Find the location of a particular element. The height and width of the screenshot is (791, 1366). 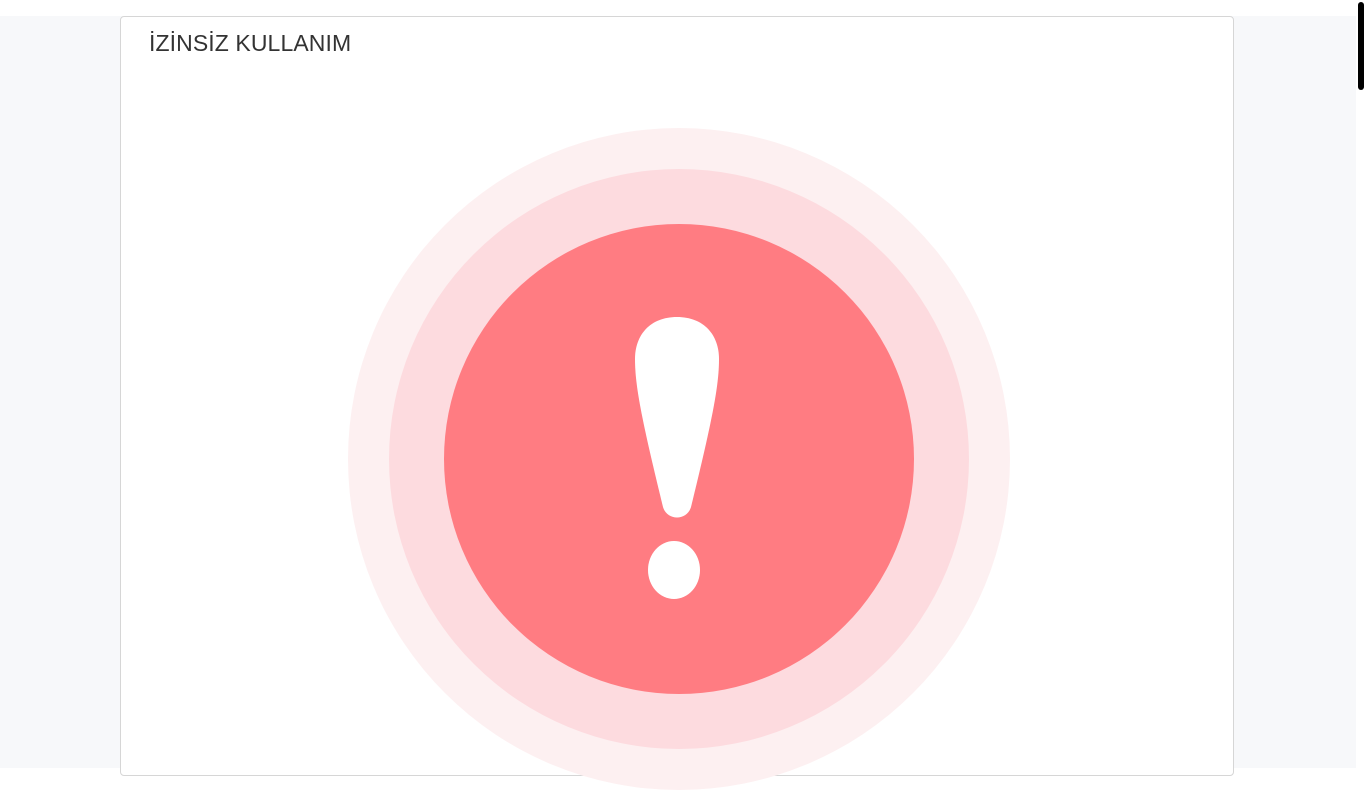

scrollbar-track is located at coordinates (1361, 384).